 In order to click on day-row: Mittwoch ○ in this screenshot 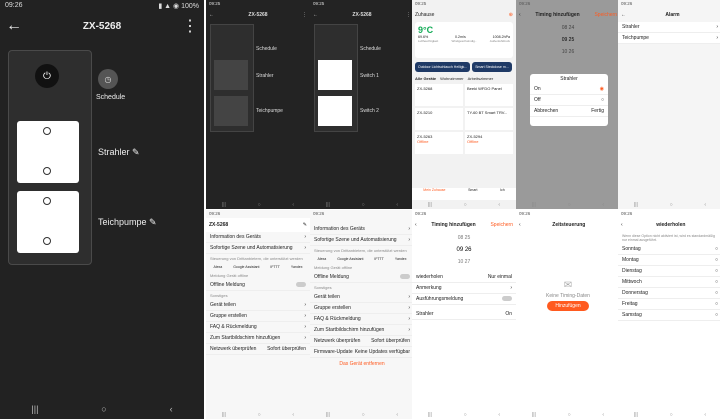, I will do `click(669, 282)`.